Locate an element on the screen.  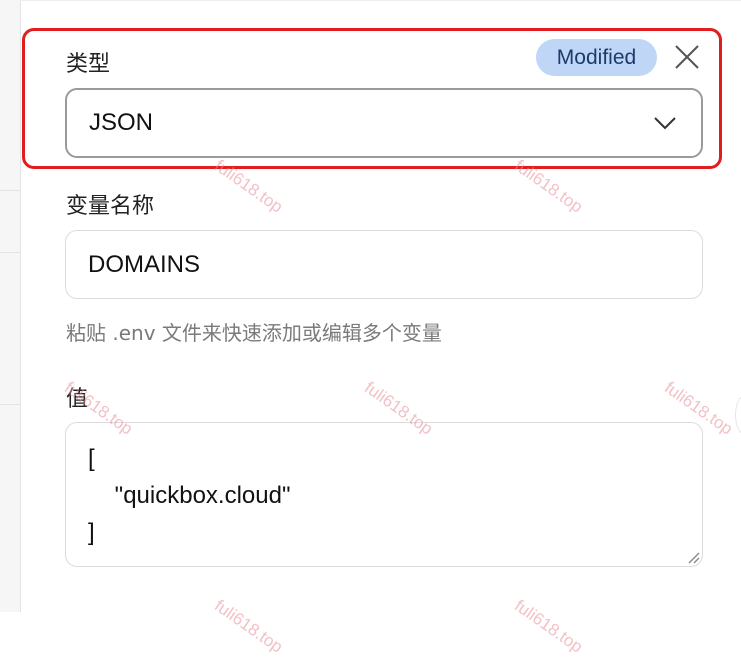
edge-scroll-hint is located at coordinates (738, 415).